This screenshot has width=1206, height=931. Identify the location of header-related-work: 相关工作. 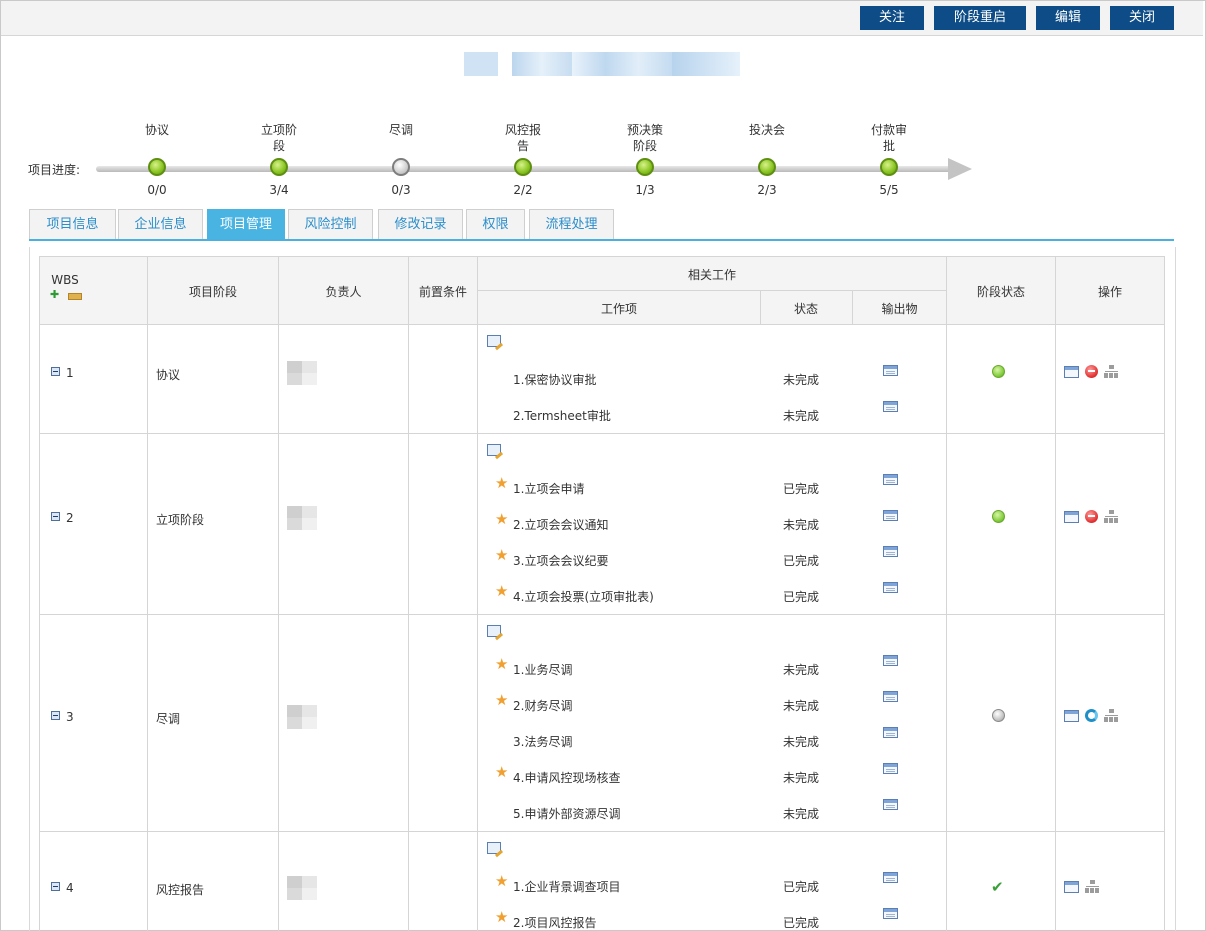
(711, 275).